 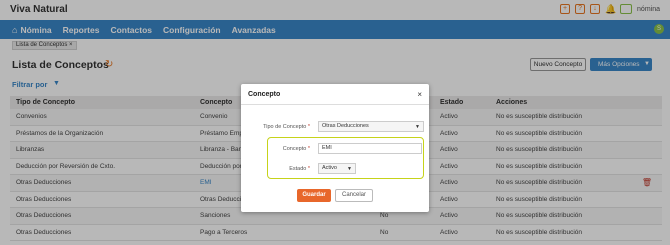 What do you see at coordinates (294, 149) in the screenshot?
I see `label-text: Concepto` at bounding box center [294, 149].